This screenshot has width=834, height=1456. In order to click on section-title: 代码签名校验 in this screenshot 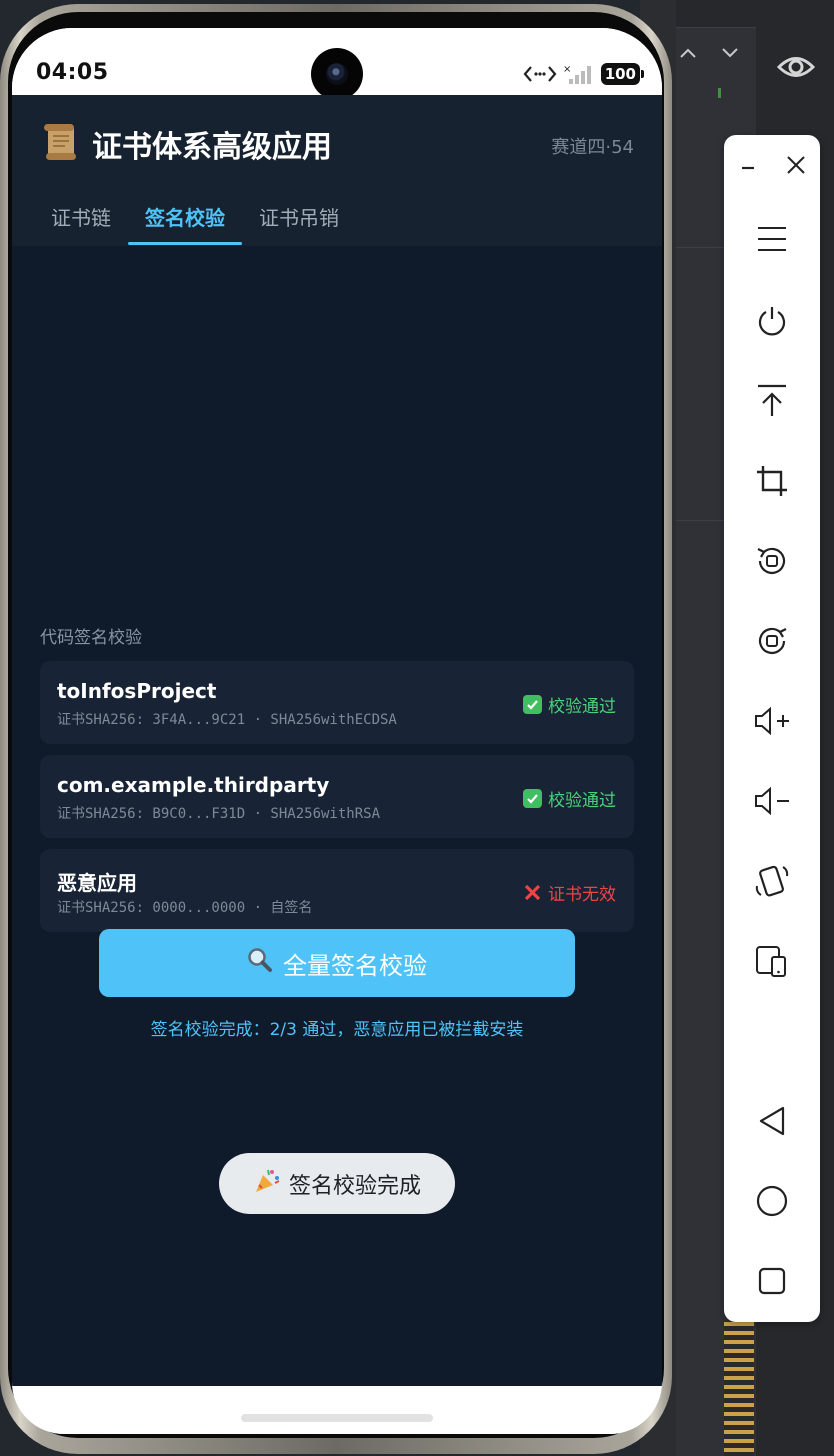, I will do `click(91, 638)`.